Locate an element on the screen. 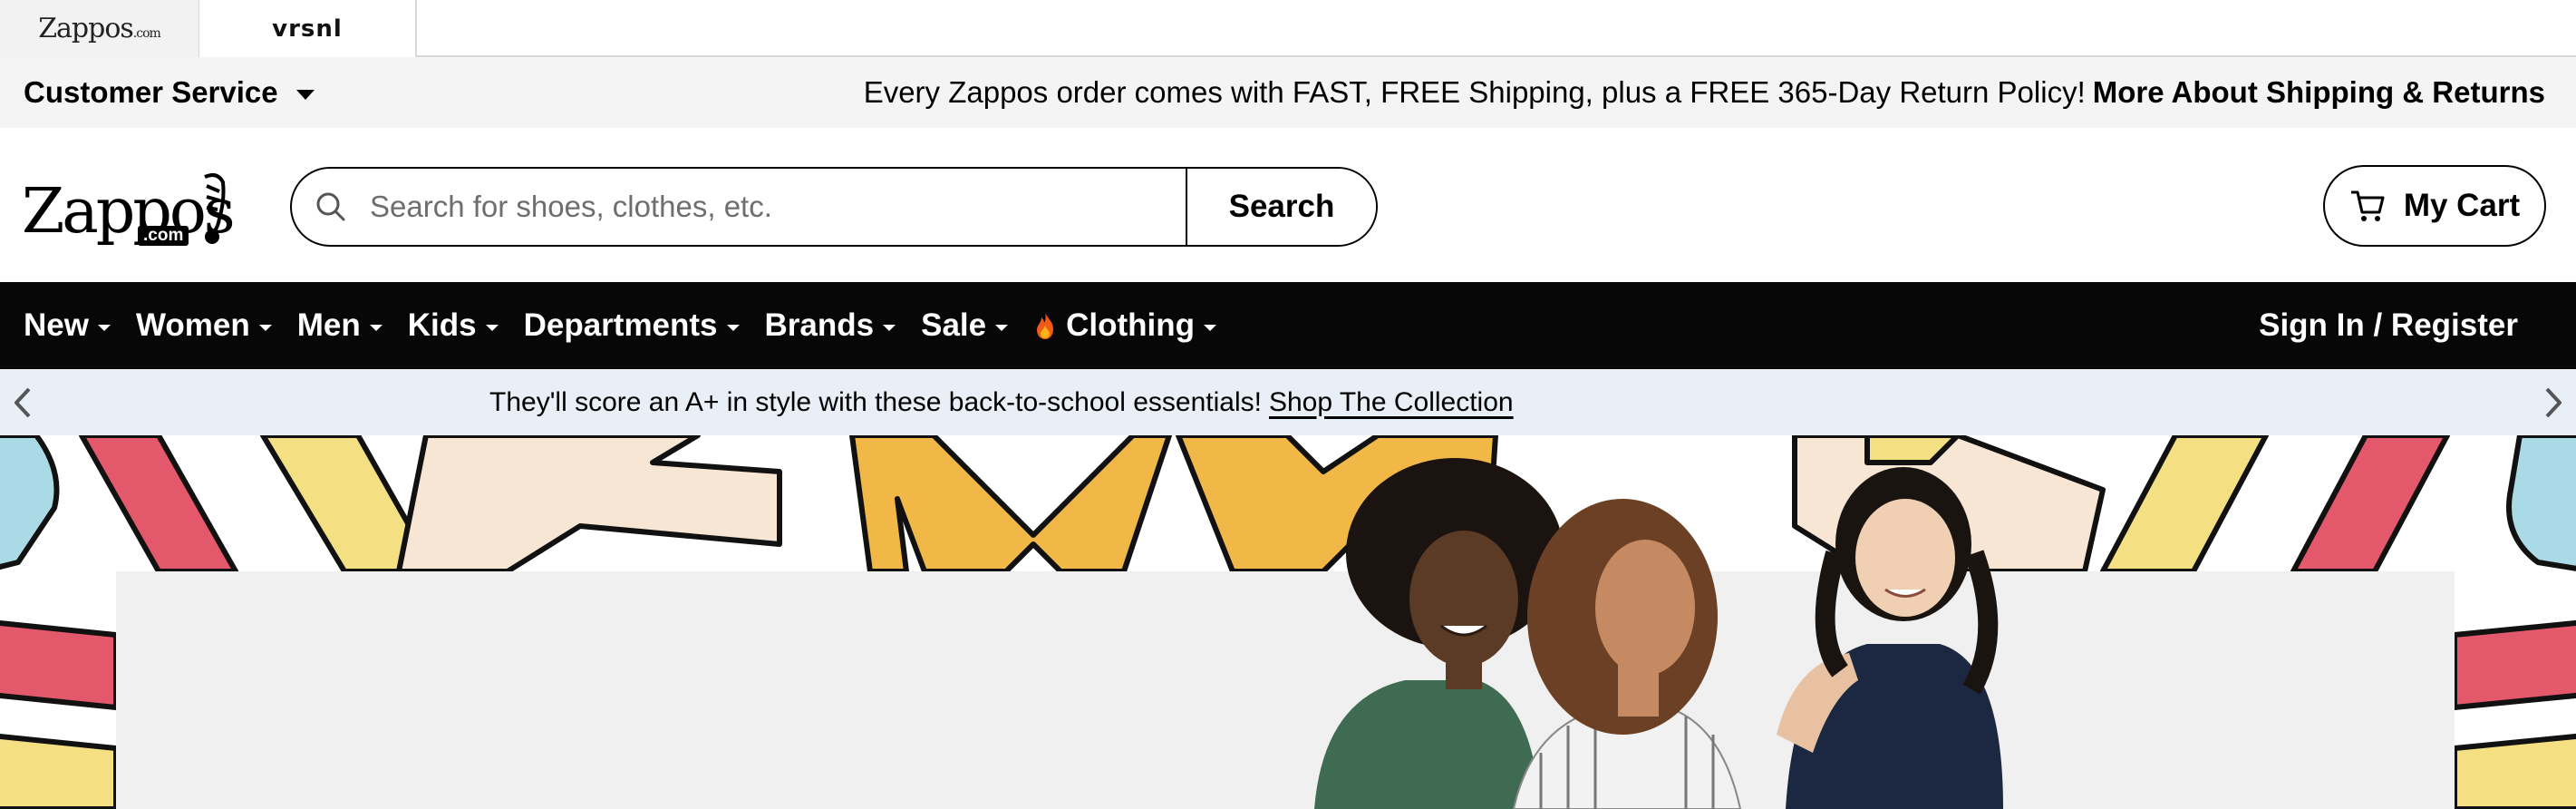 The image size is (2576, 809). zappos-tab-logo: Zappos.com is located at coordinates (99, 28).